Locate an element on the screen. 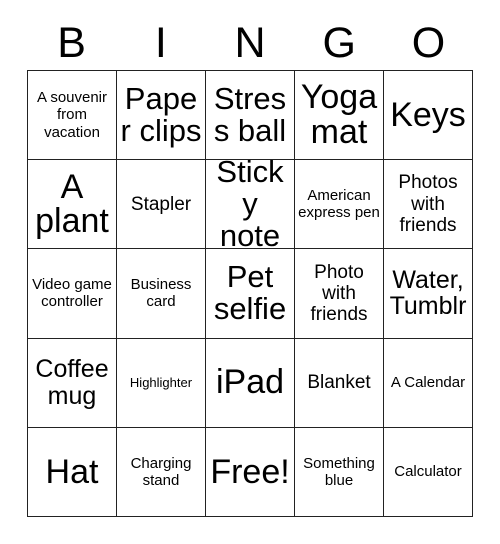 The image size is (500, 544). bingo-cell: Free! is located at coordinates (250, 472).